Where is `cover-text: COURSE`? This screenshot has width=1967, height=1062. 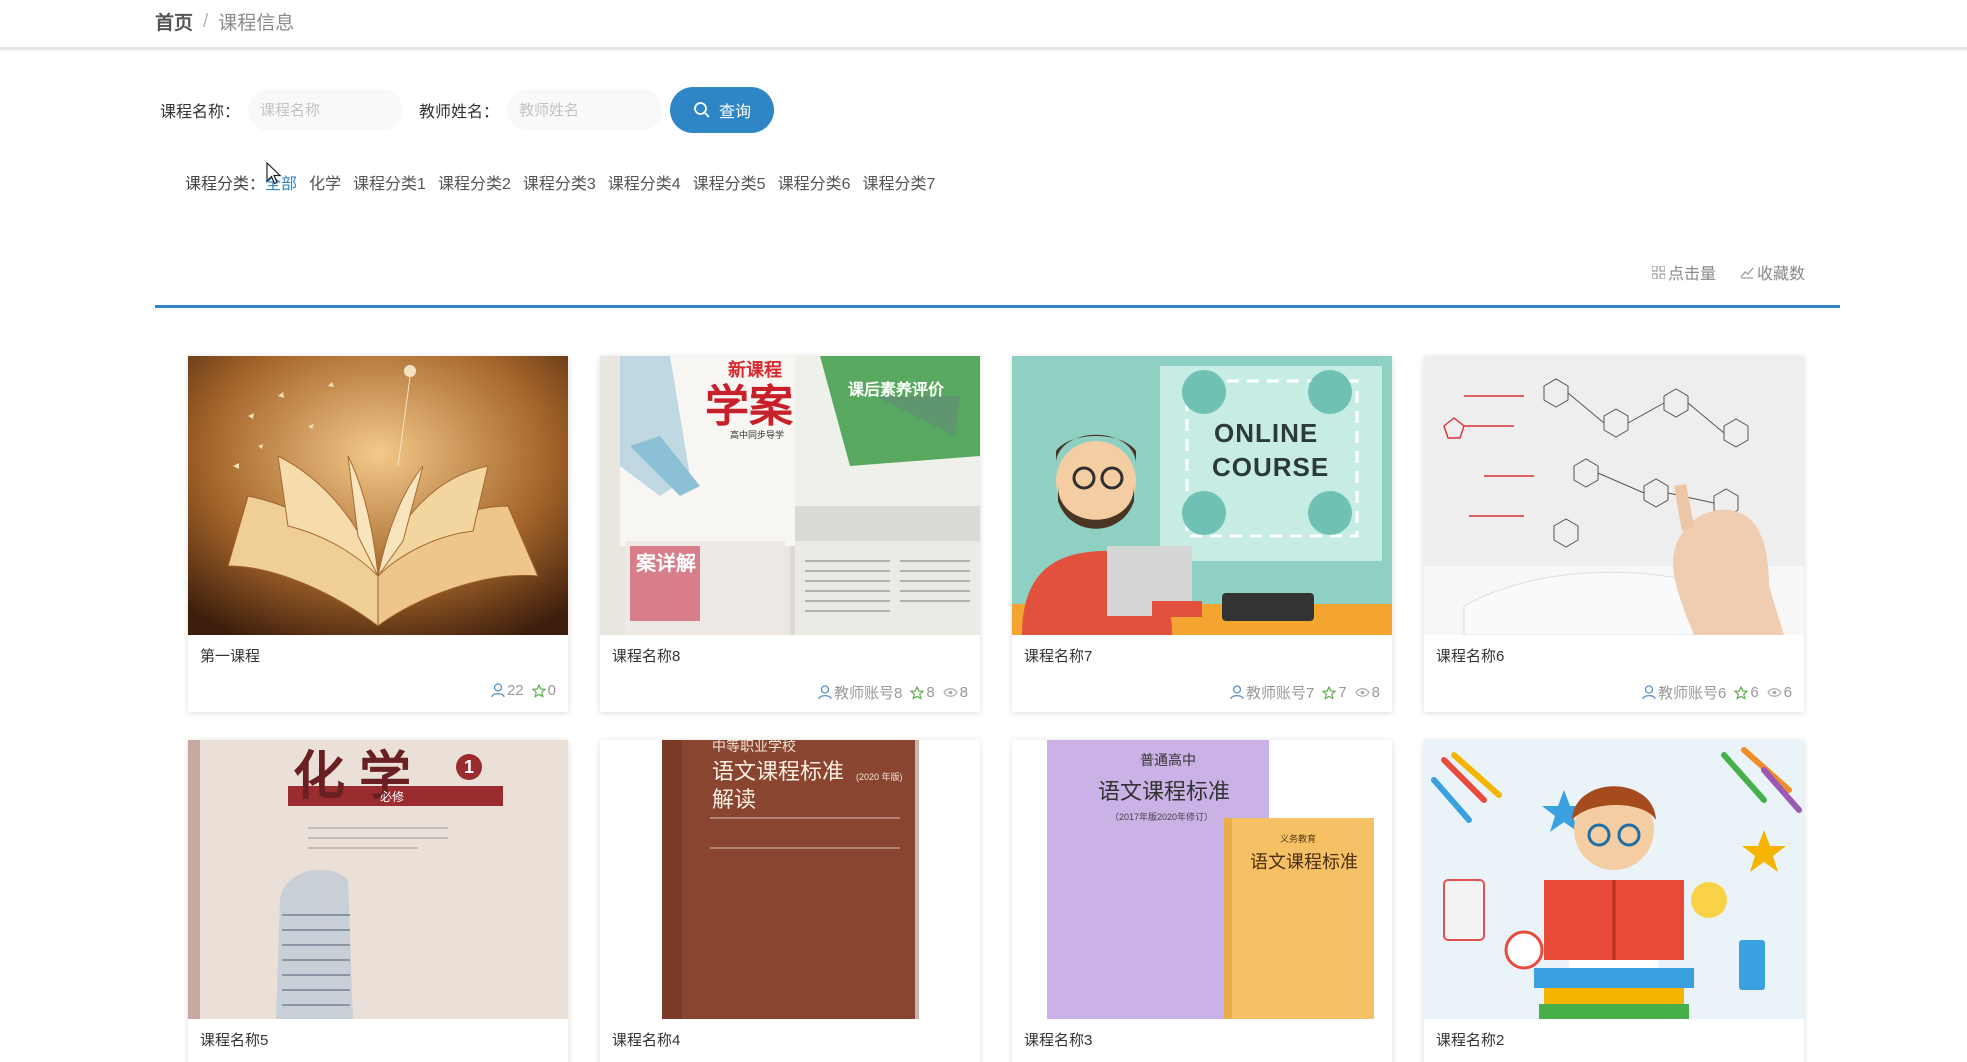
cover-text: COURSE is located at coordinates (1271, 467).